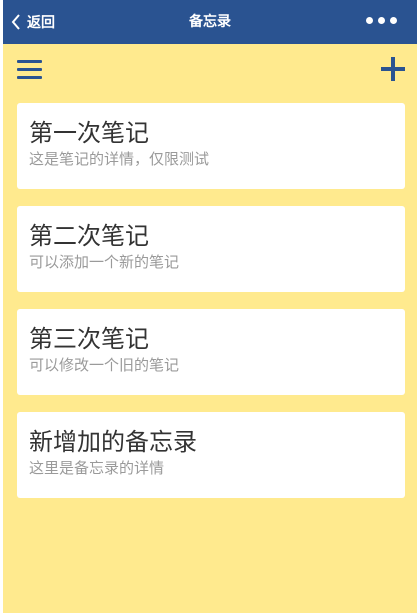  I want to click on note-title: 第二次笔记, so click(89, 236).